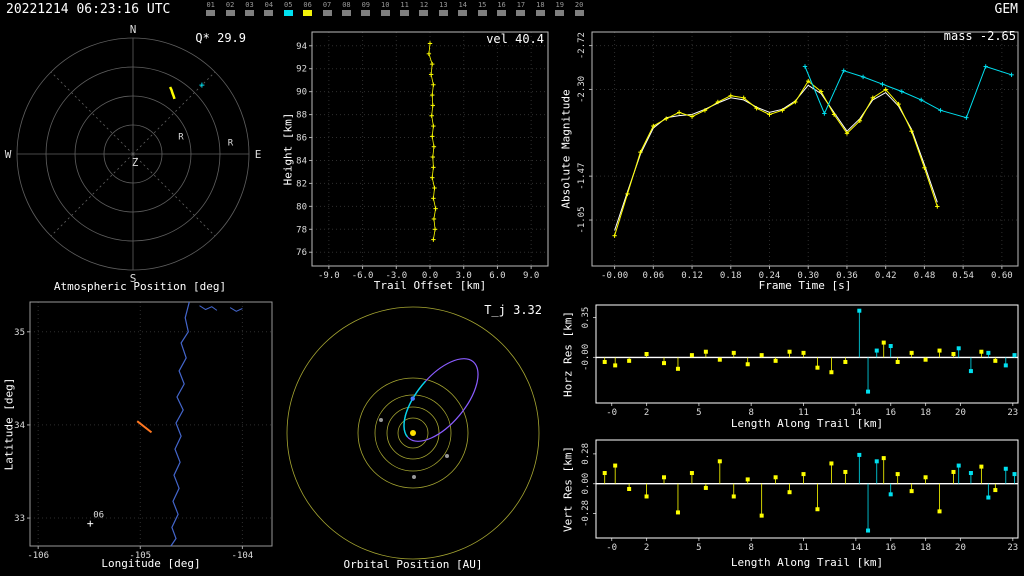 The height and width of the screenshot is (576, 1024). I want to click on svg-text: 14, so click(855, 548).